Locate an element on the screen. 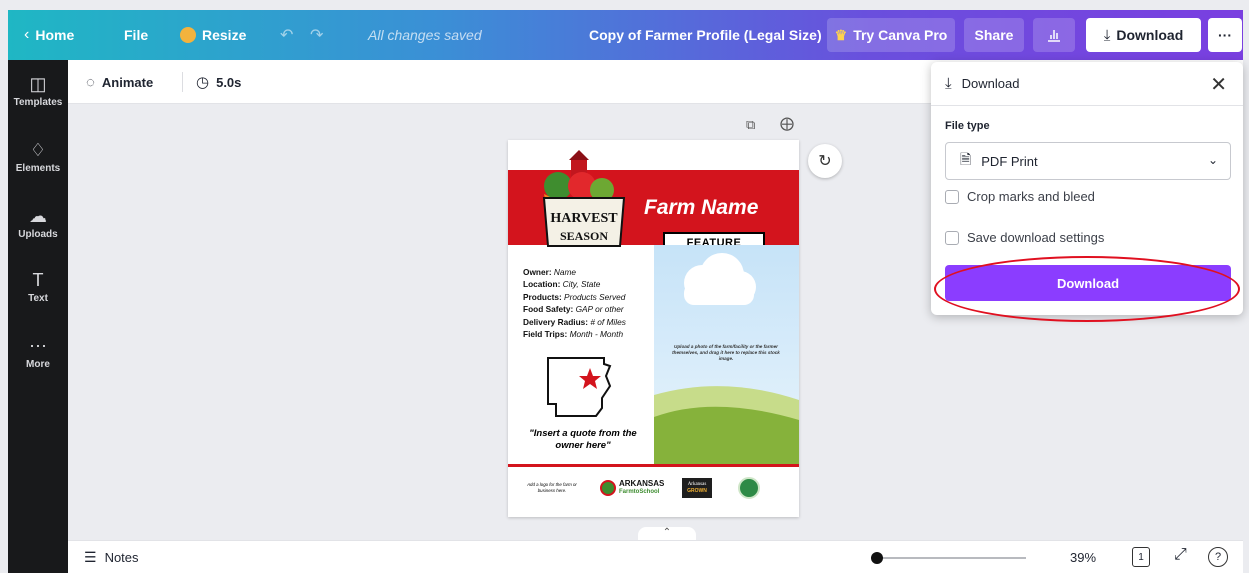 Image resolution: width=1249 pixels, height=573 pixels. detail-value: Products Served is located at coordinates (595, 296).